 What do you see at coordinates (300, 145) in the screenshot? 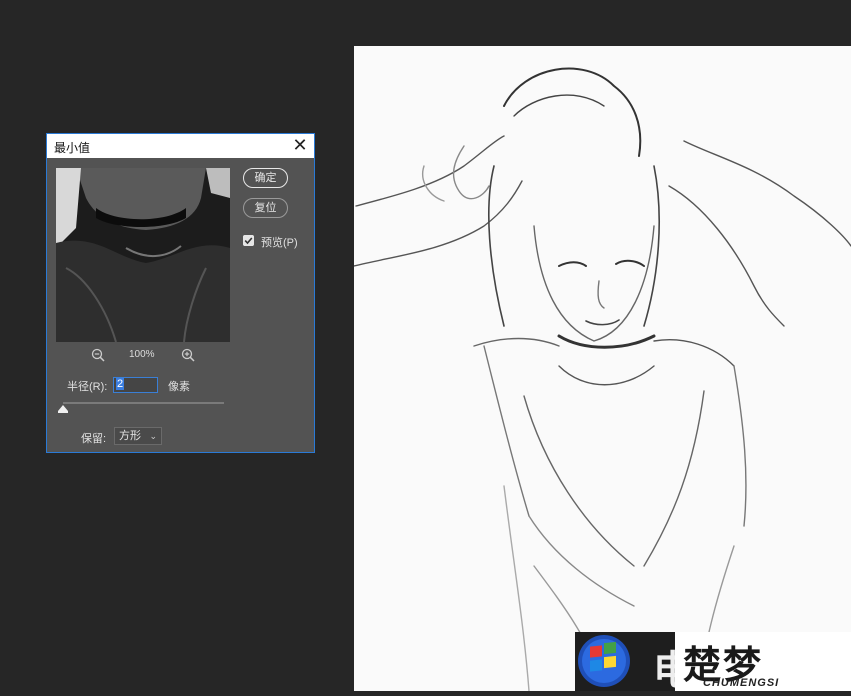
I see `close-icon: ✕` at bounding box center [300, 145].